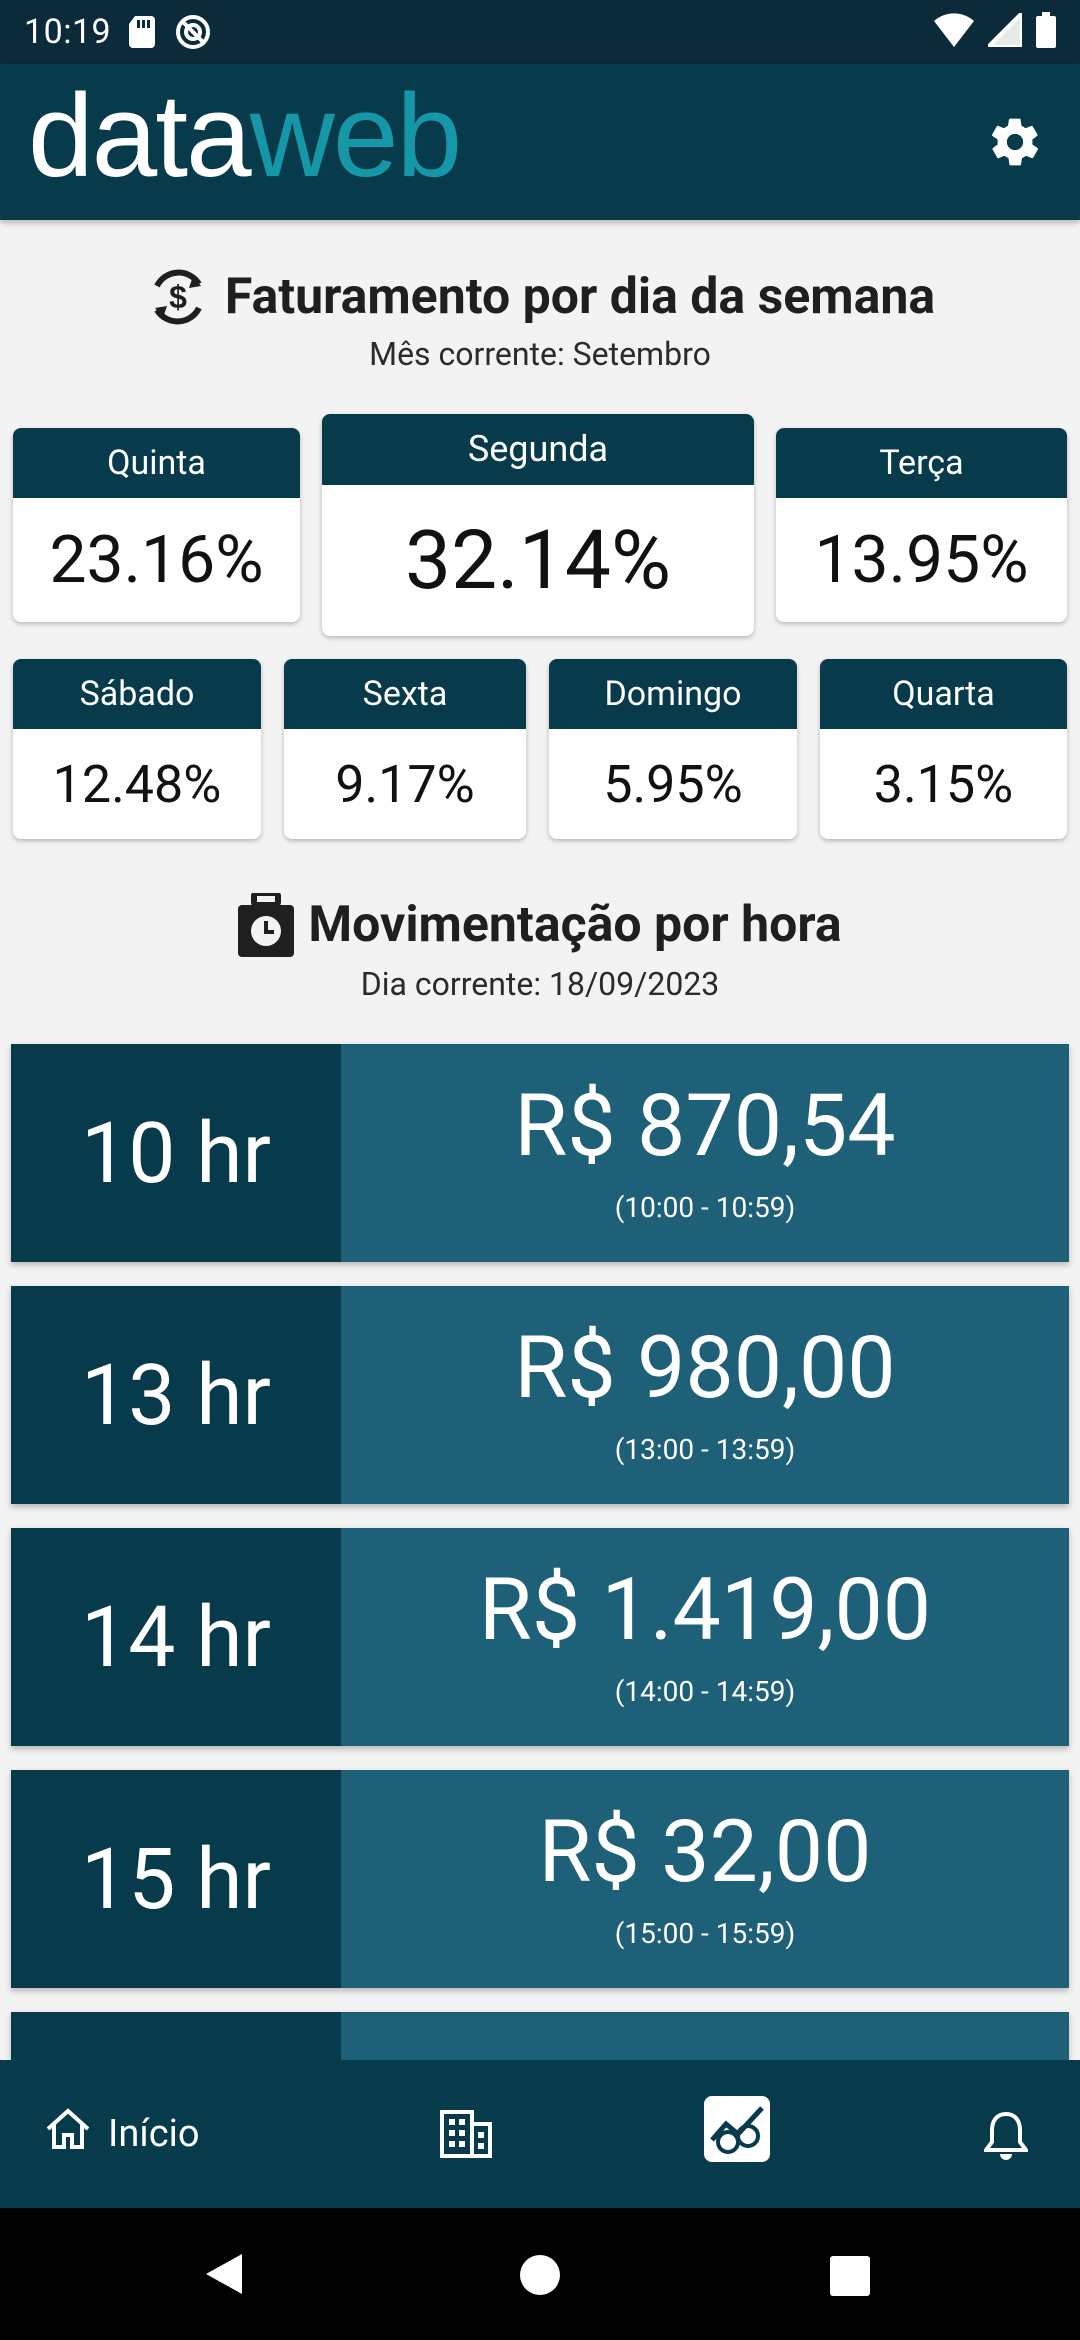 This screenshot has height=2340, width=1080. Describe the element at coordinates (943, 749) in the screenshot. I see `day-card-quarta: Quarta 3.15%` at that location.